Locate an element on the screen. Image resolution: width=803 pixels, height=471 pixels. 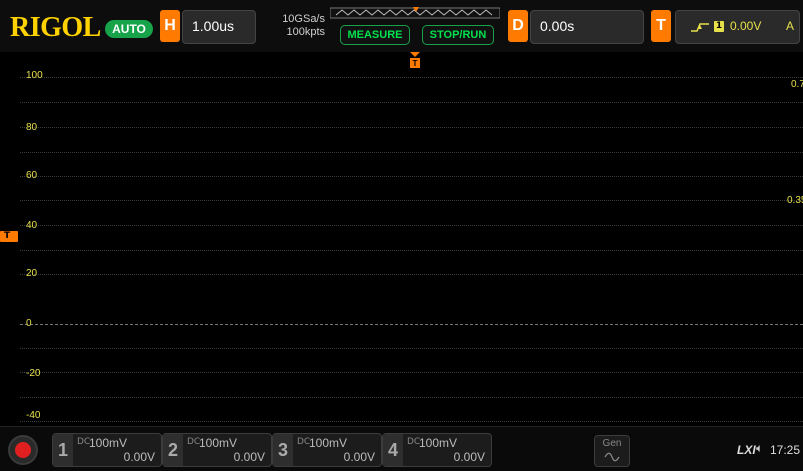
main-menu-button is located at coordinates (23, 450).